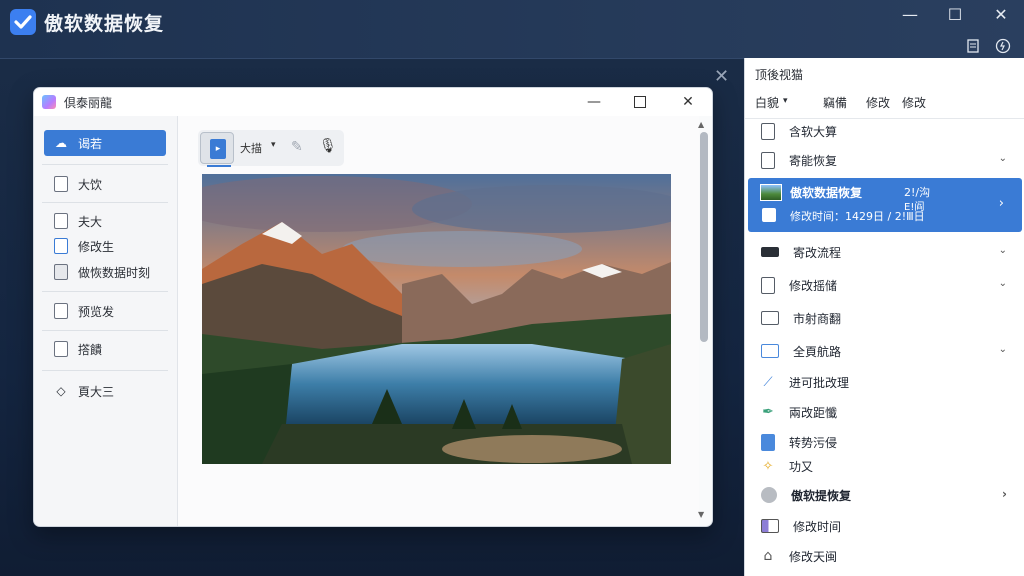 The width and height of the screenshot is (1024, 576). What do you see at coordinates (770, 252) in the screenshot?
I see `film-icon` at bounding box center [770, 252].